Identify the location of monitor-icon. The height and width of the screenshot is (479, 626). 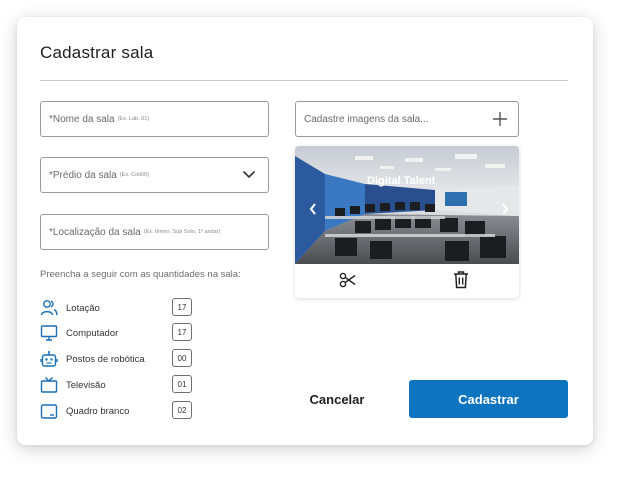
(49, 333).